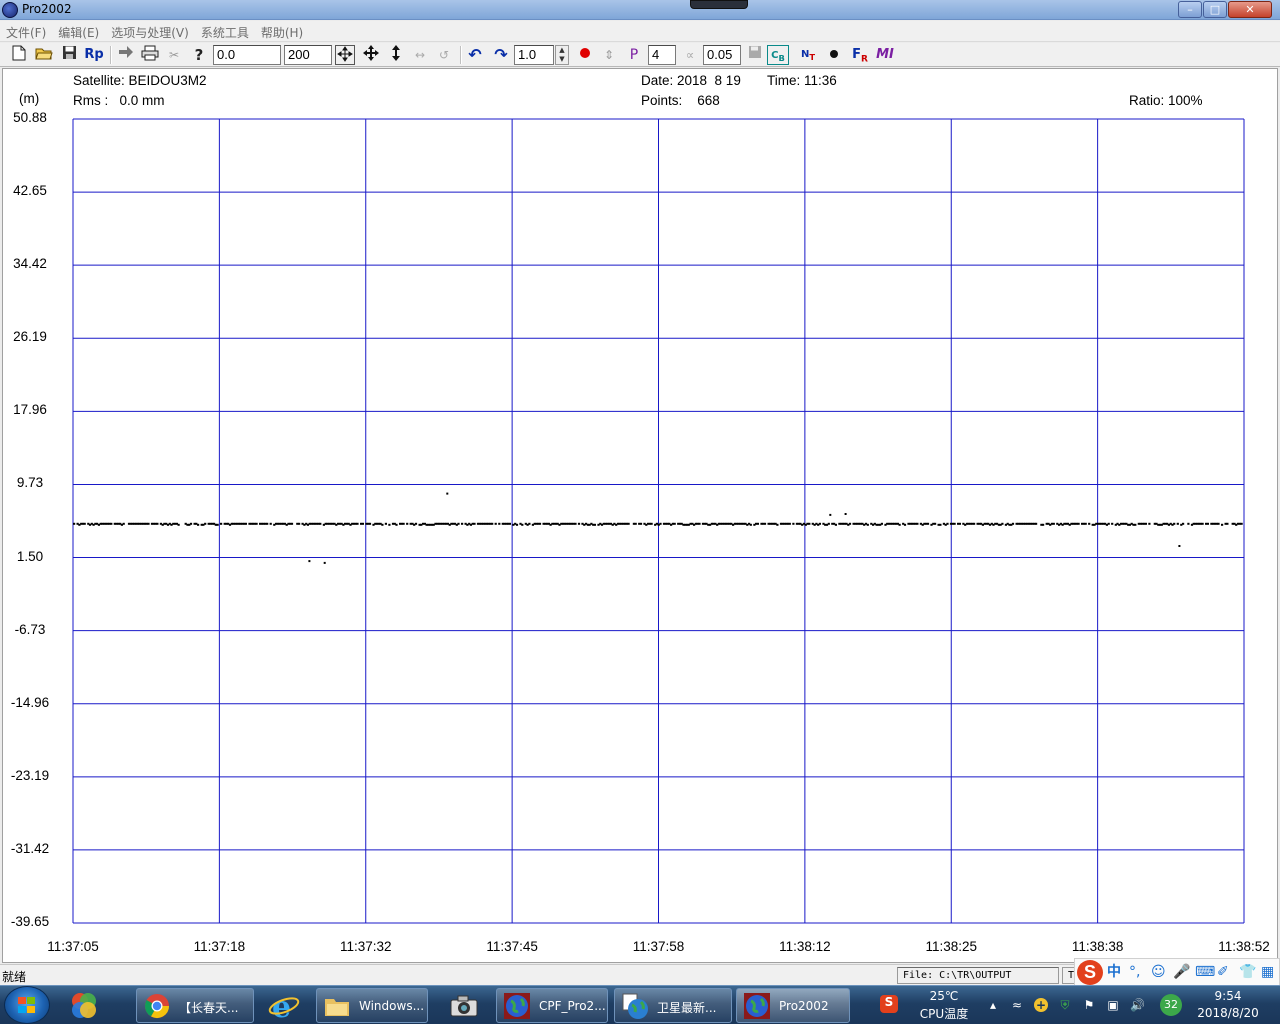 This screenshot has height=1024, width=1280. Describe the element at coordinates (1114, 972) in the screenshot. I see `ime-chinese-mode: 中` at that location.